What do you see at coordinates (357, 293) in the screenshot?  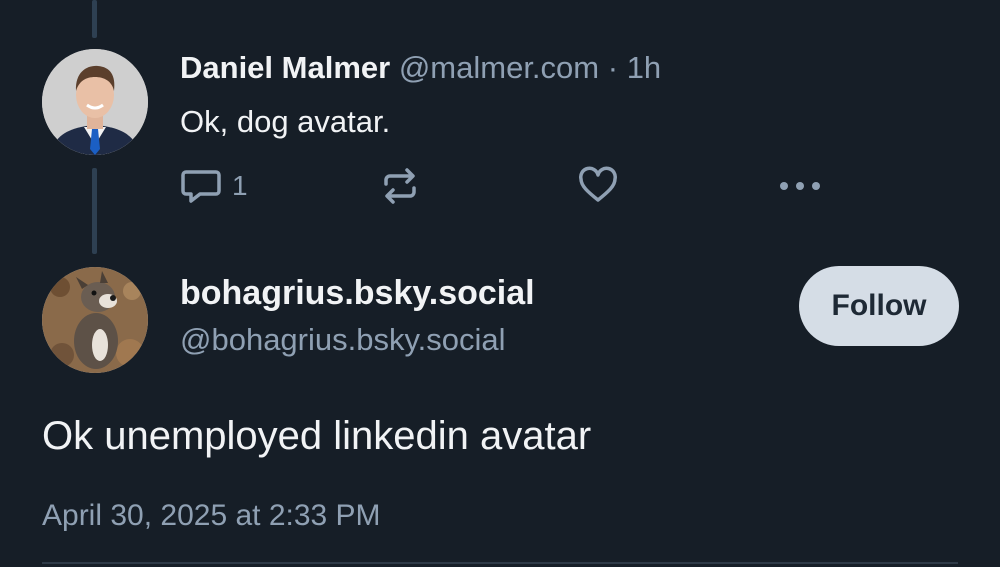 I see `reply-author-name: bohagrius.bsky.social` at bounding box center [357, 293].